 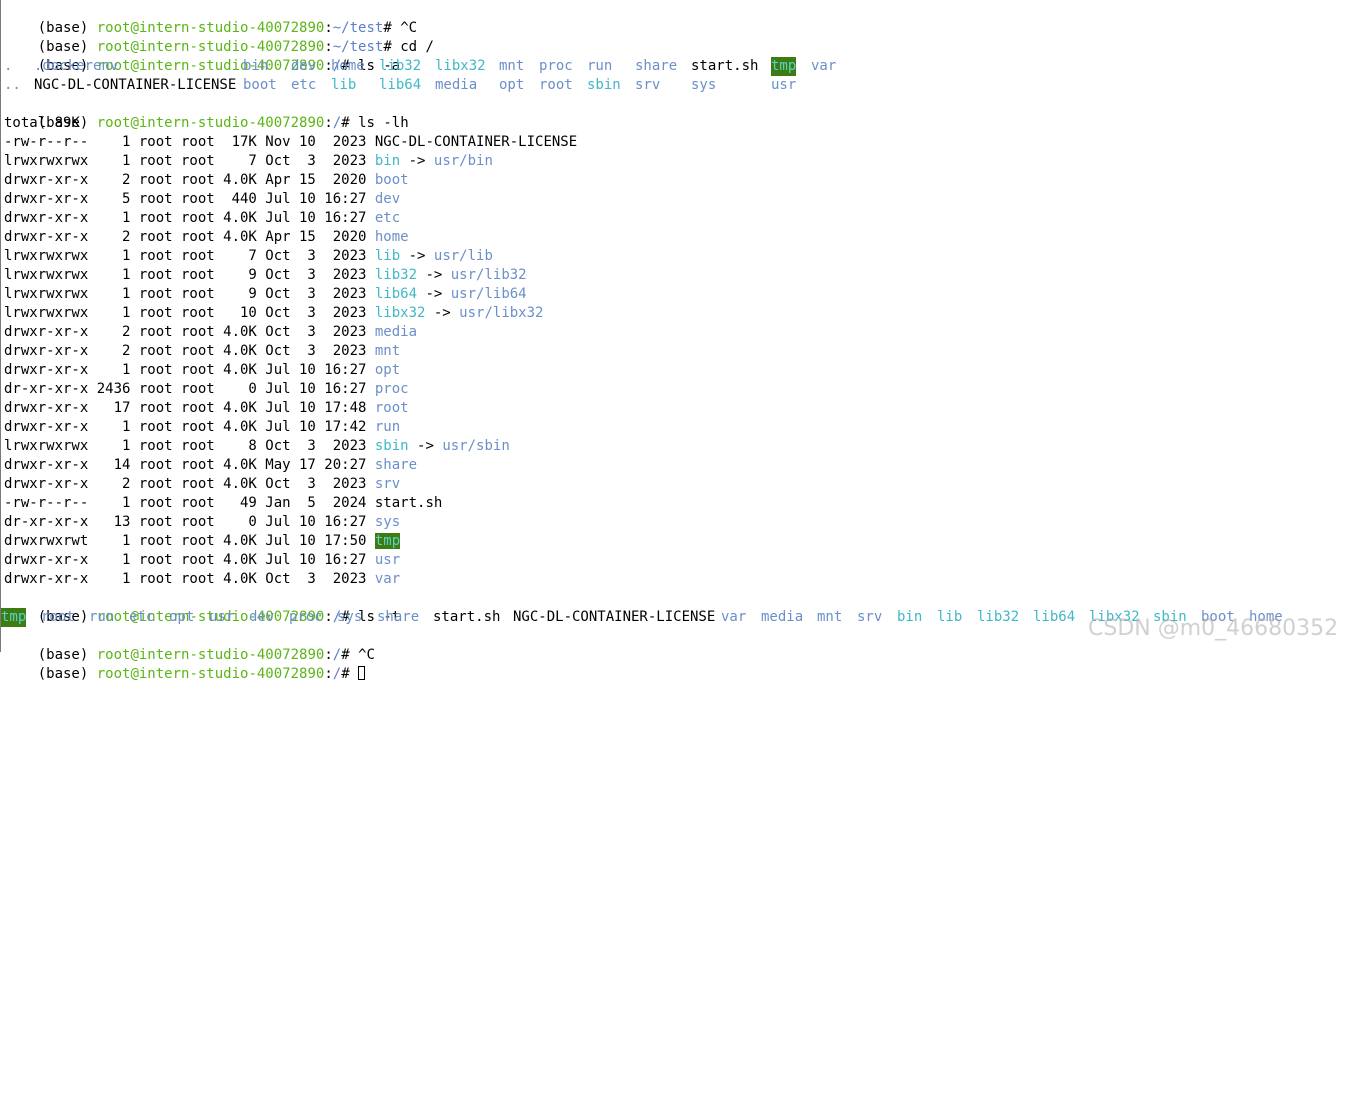 I want to click on terminal-input-line: (base) root@intern-studio-40072890:/#, so click(x=185, y=664).